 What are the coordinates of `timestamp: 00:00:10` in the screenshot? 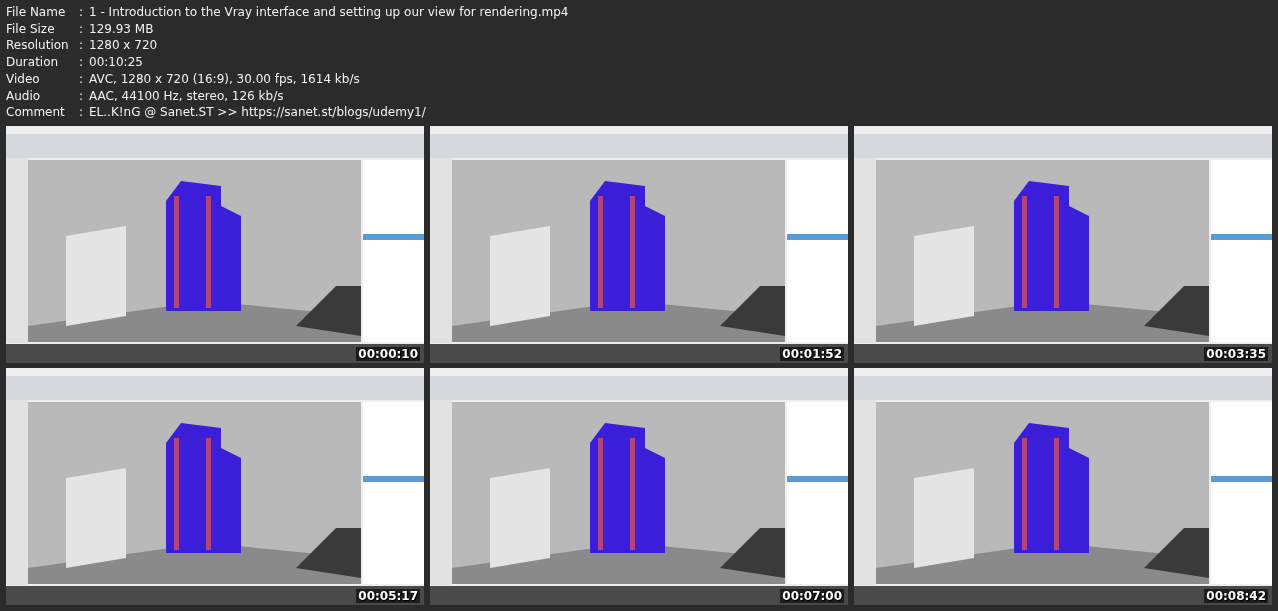 It's located at (388, 354).